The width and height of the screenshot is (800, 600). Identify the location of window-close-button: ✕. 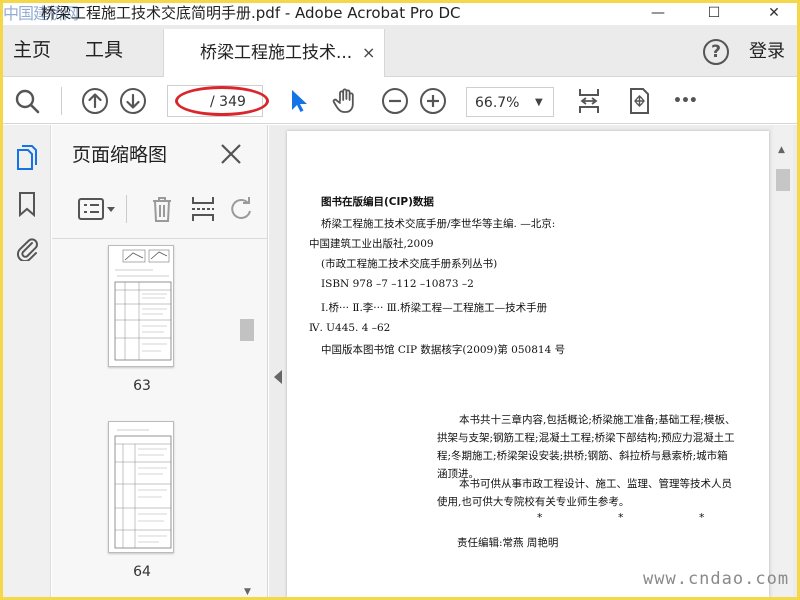
(774, 13).